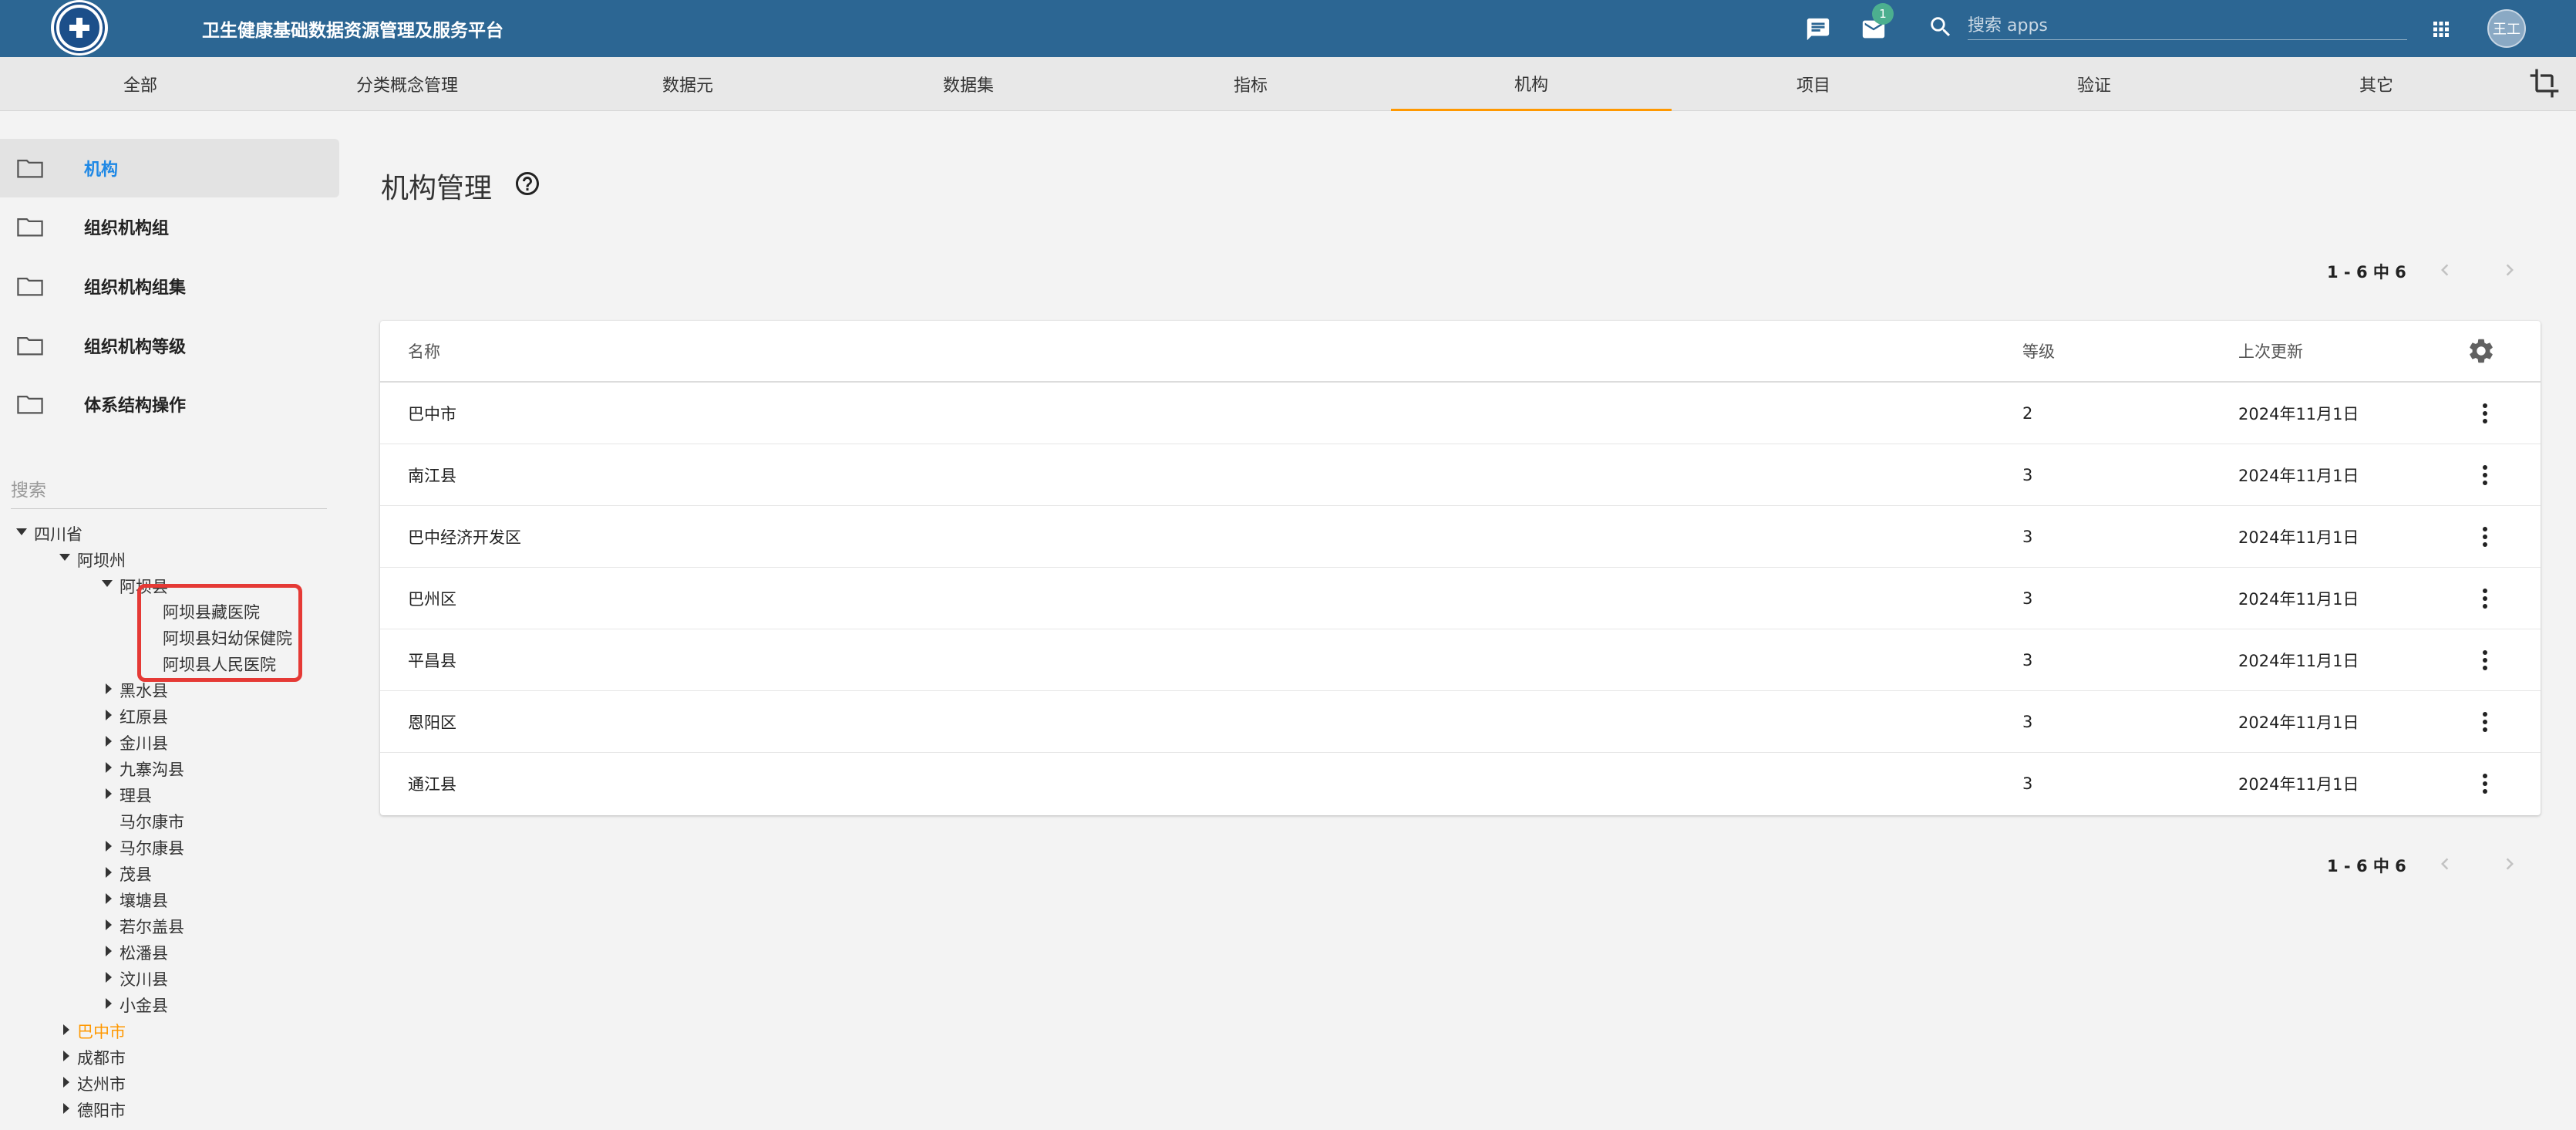 The image size is (2576, 1130). Describe the element at coordinates (2544, 83) in the screenshot. I see `crop-icon` at that location.